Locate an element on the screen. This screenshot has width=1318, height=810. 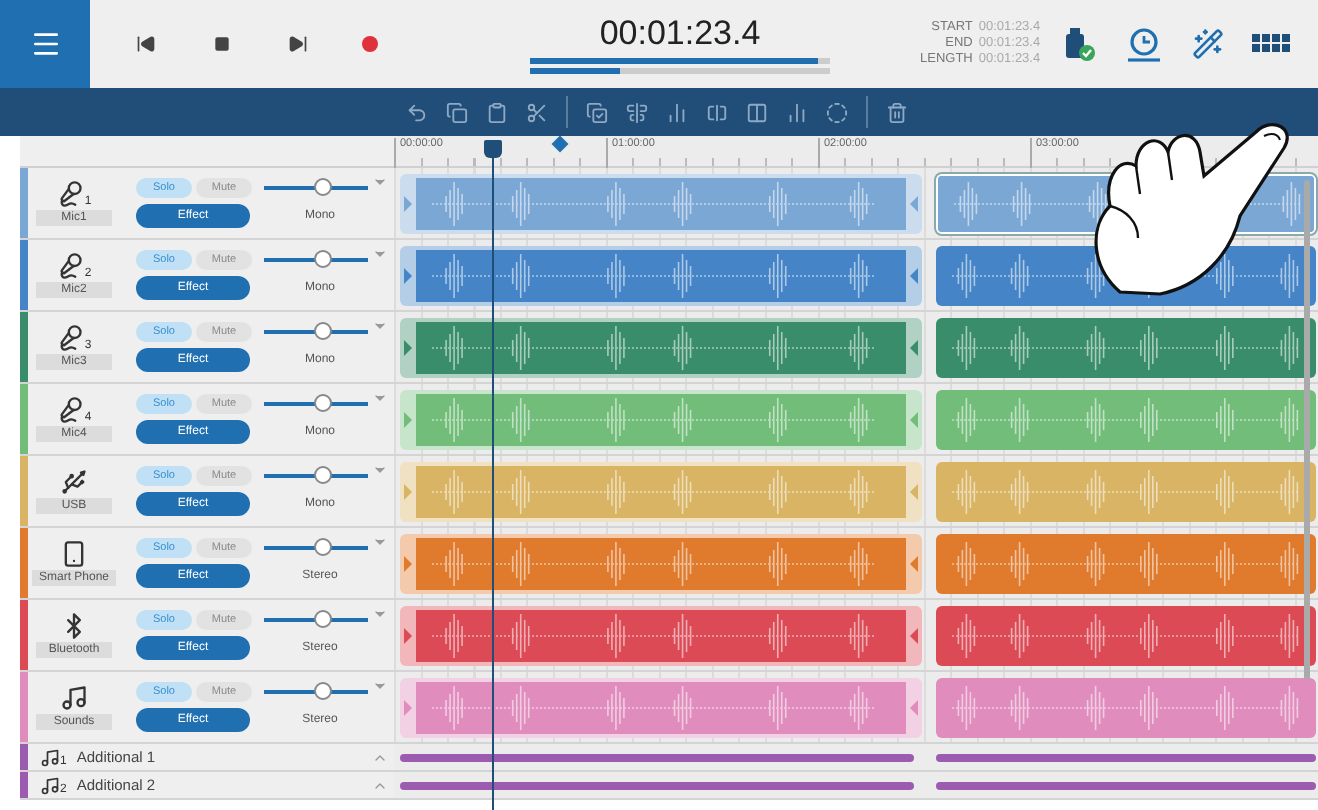
dashed-circle-icon is located at coordinates (837, 112).